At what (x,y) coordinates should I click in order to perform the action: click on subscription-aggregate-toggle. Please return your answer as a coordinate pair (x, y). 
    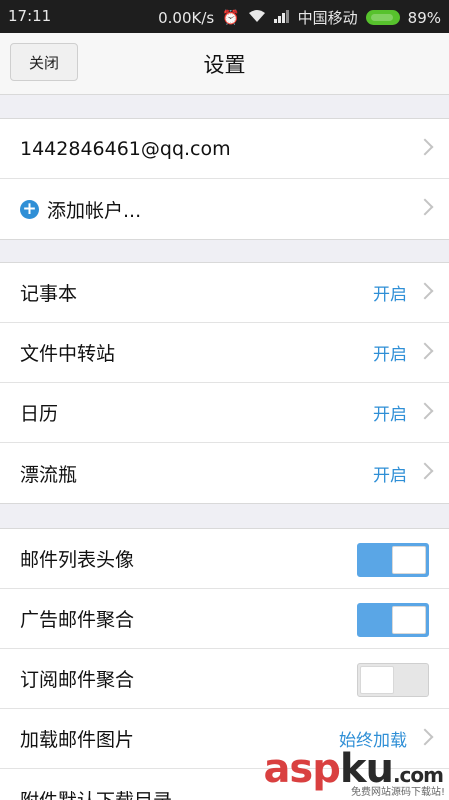
    Looking at the image, I should click on (393, 680).